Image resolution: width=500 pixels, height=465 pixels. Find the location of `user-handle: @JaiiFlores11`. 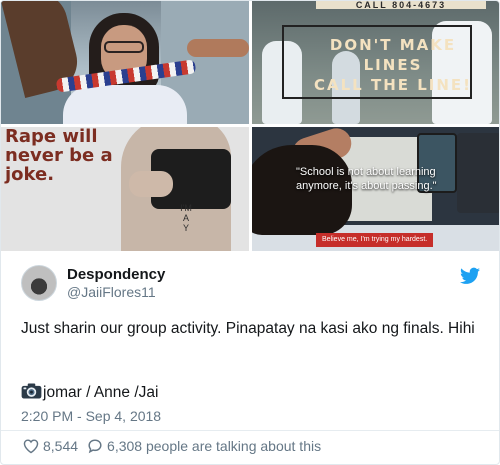

user-handle: @JaiiFlores11 is located at coordinates (111, 292).